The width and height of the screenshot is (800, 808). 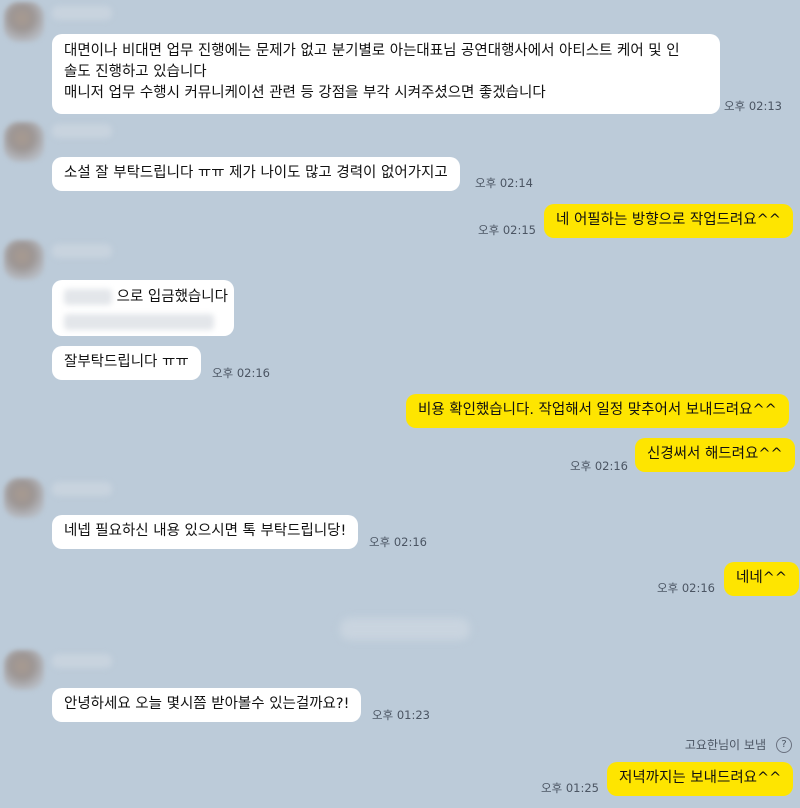 What do you see at coordinates (504, 183) in the screenshot?
I see `message-time: 오후 02:14` at bounding box center [504, 183].